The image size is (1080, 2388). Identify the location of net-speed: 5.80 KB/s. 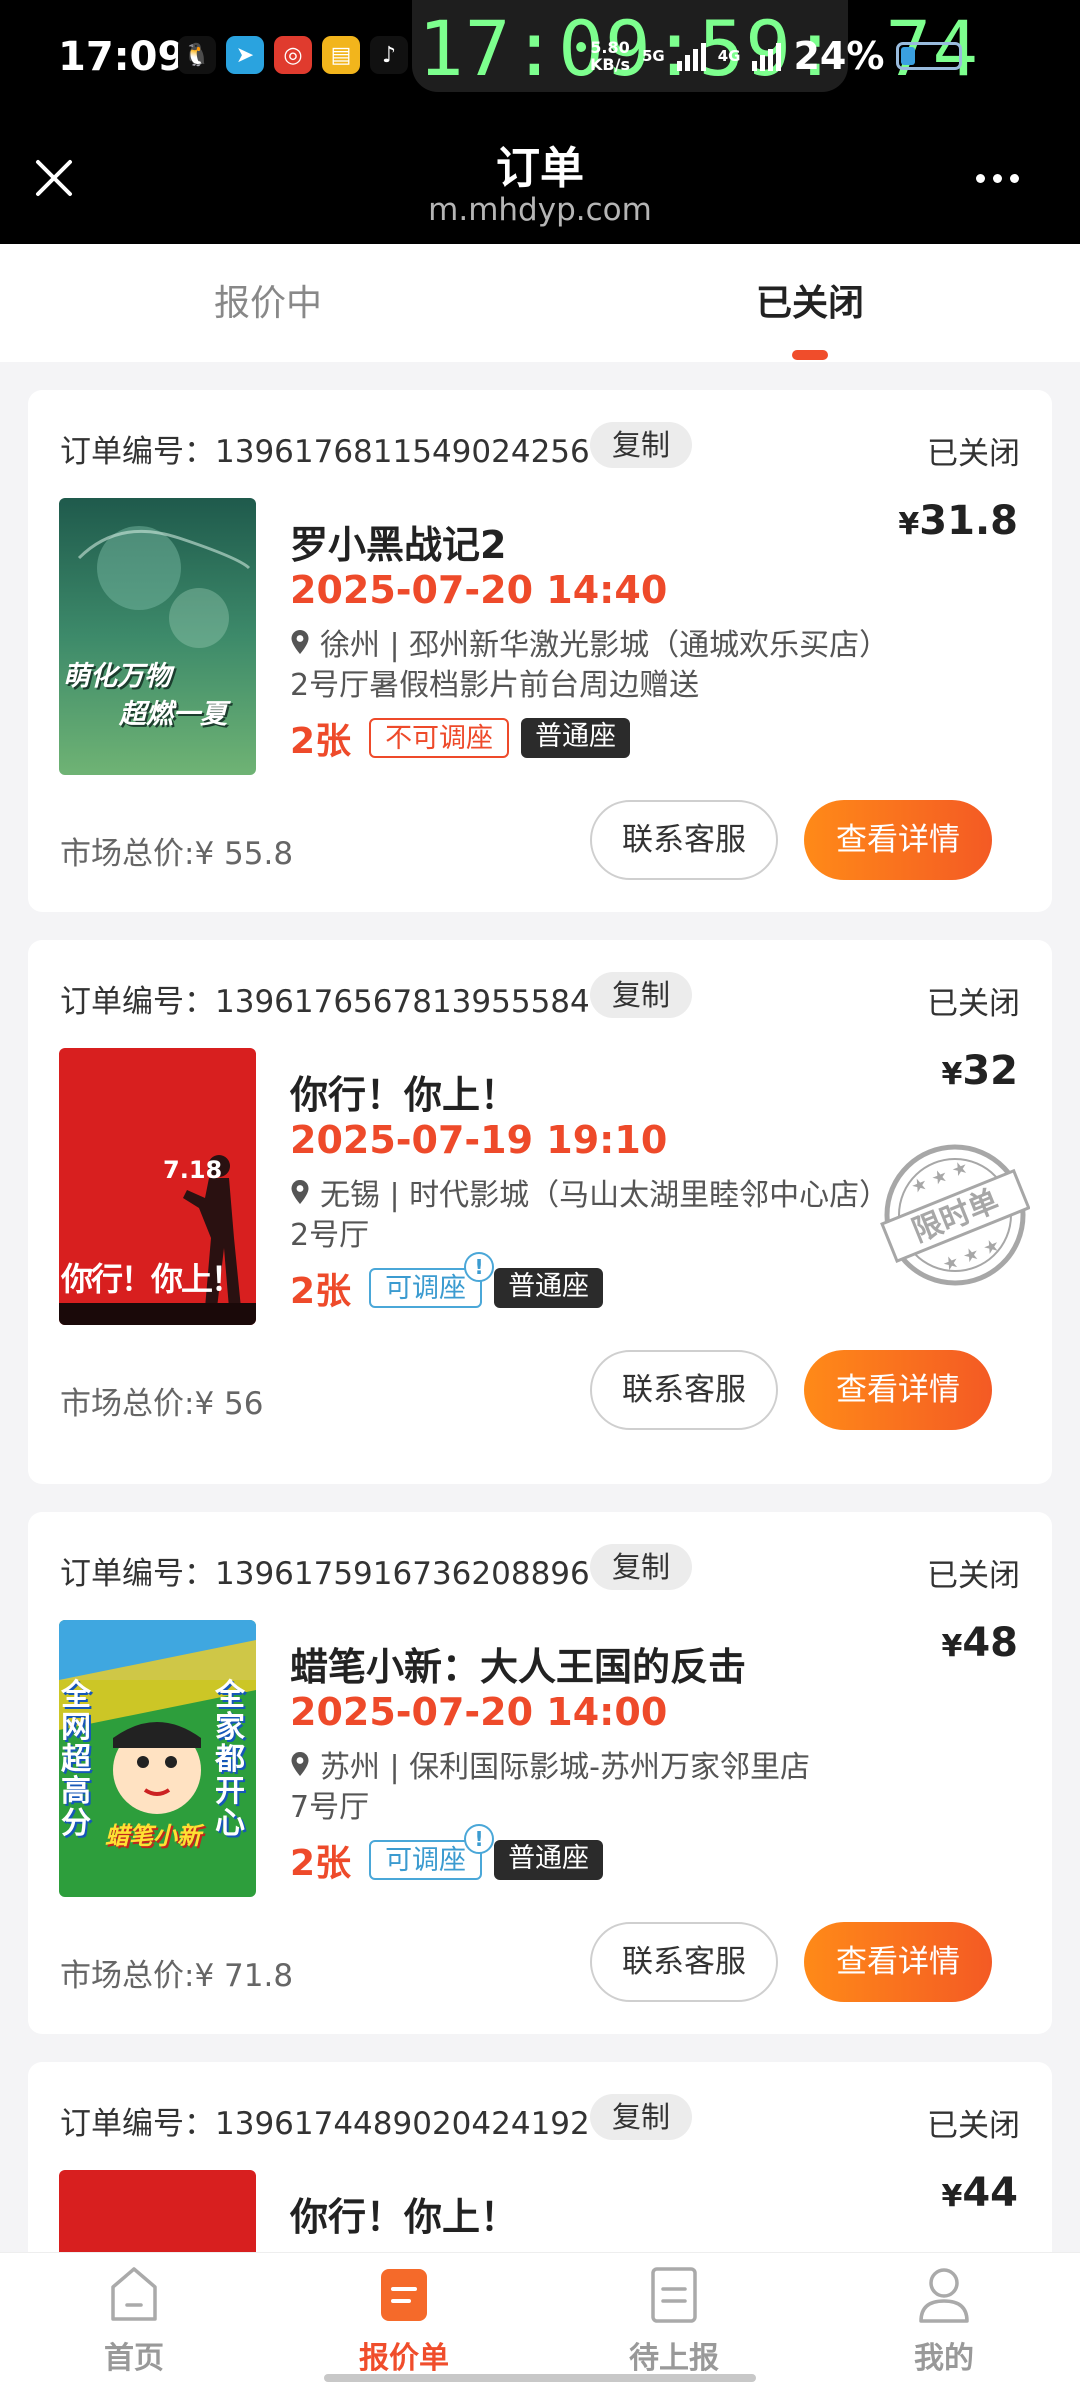
(610, 56).